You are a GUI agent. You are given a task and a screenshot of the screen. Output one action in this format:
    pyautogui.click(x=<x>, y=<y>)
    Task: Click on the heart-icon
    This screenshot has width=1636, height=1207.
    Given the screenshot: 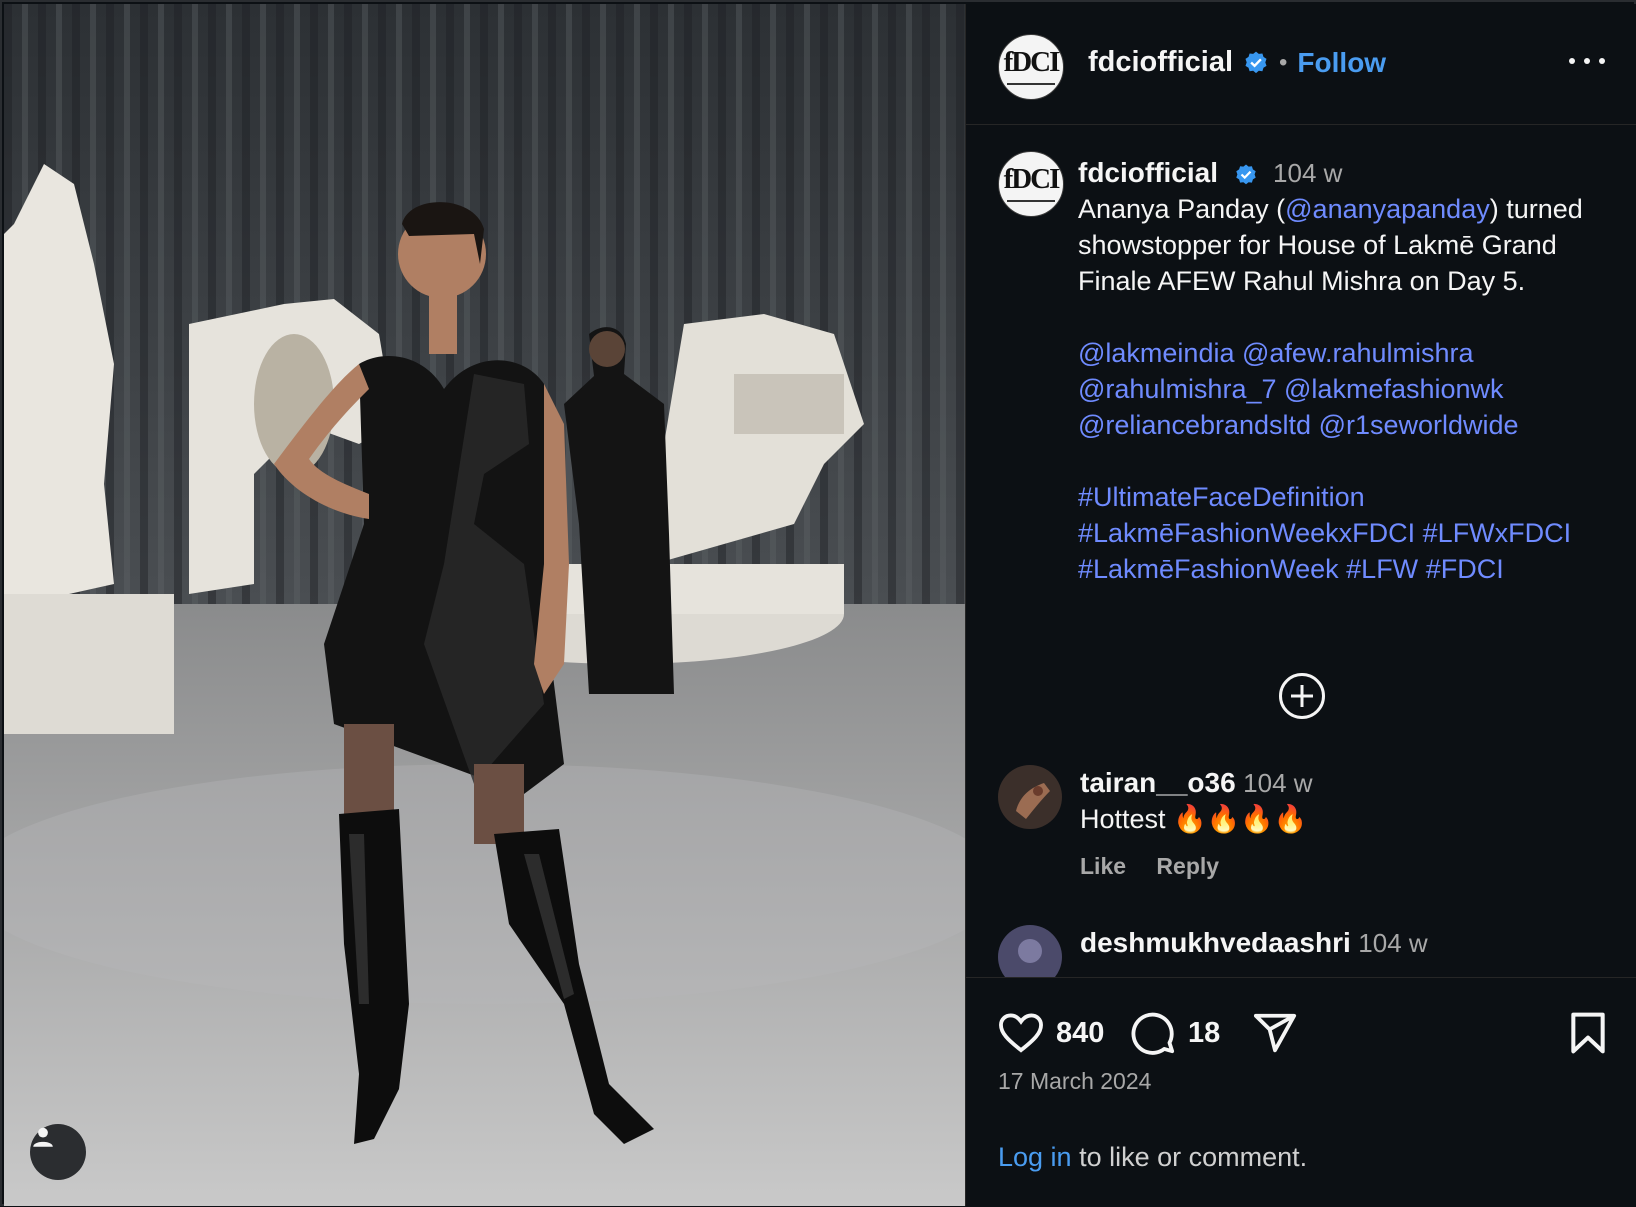 What is the action you would take?
    pyautogui.click(x=1021, y=1033)
    